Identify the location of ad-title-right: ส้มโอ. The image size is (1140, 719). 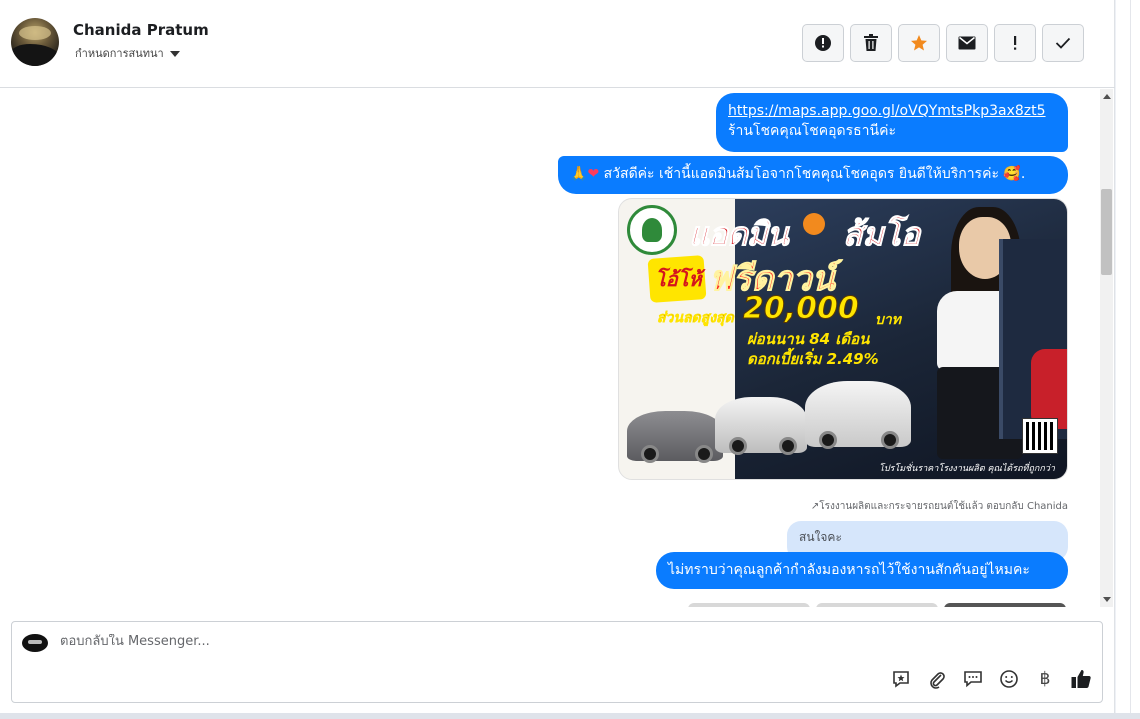
(881, 234).